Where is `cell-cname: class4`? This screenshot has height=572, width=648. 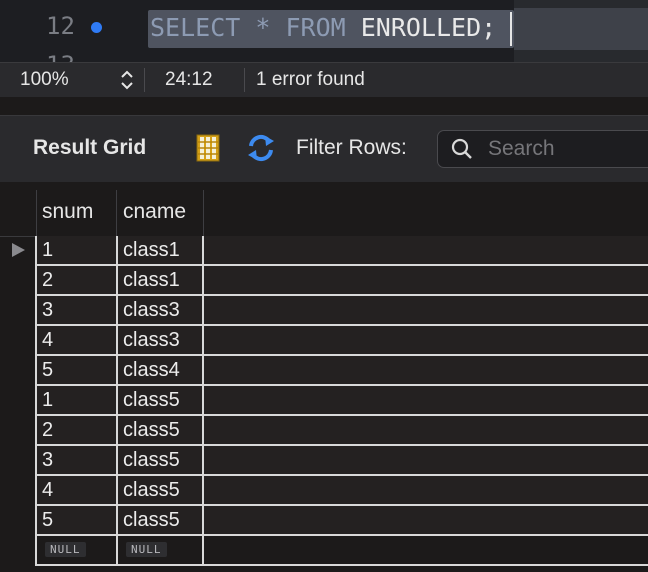
cell-cname: class4 is located at coordinates (161, 370).